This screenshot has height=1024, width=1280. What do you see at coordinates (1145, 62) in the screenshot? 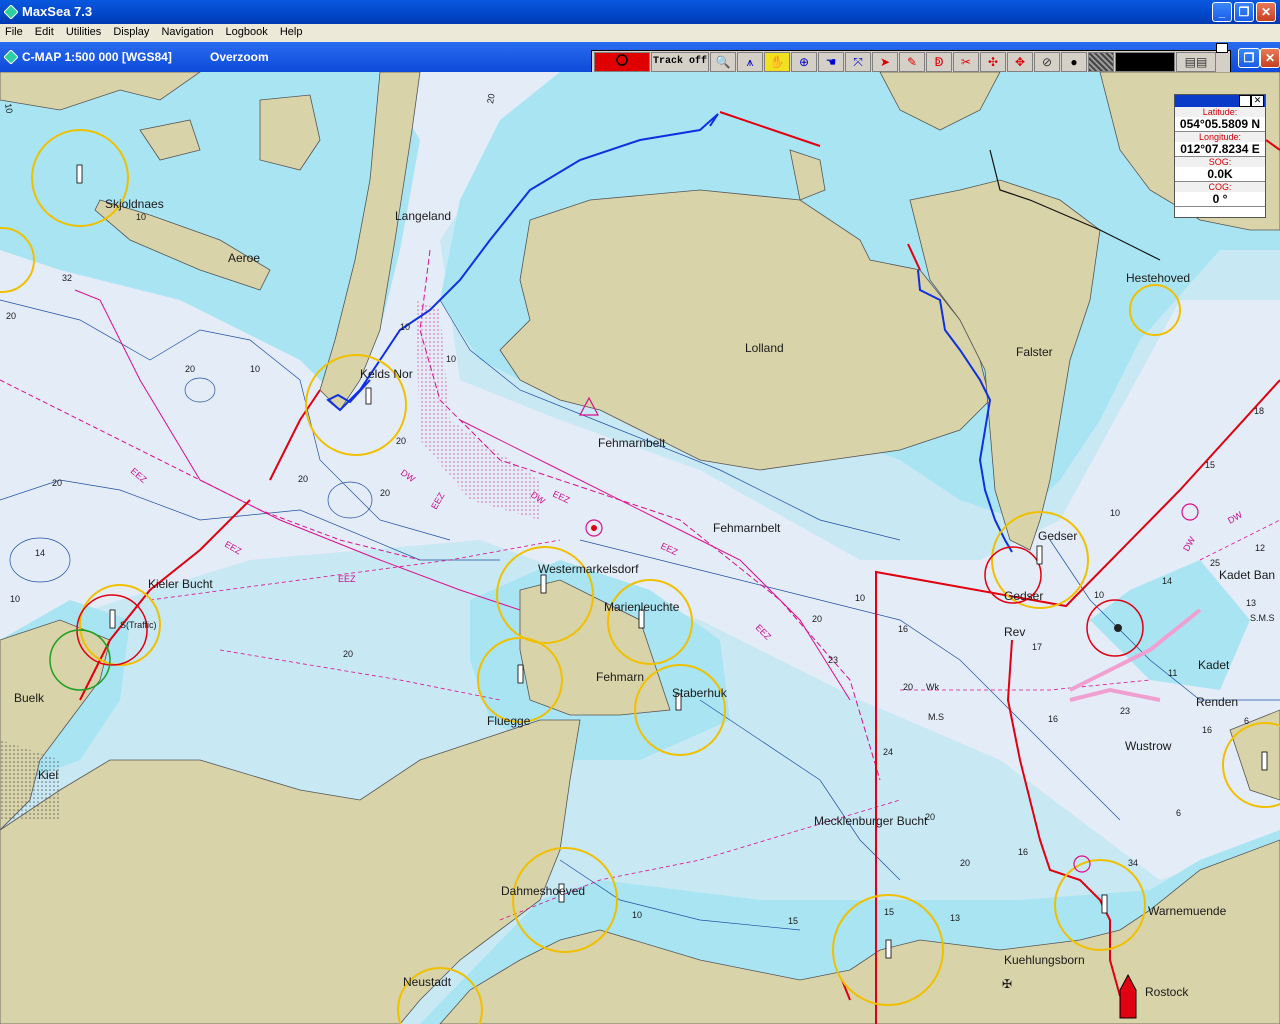
I see `color-swatch-button` at bounding box center [1145, 62].